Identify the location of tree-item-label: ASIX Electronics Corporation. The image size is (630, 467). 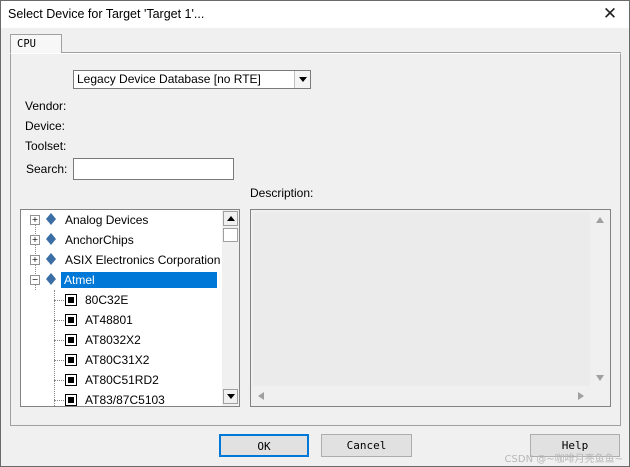
(143, 260).